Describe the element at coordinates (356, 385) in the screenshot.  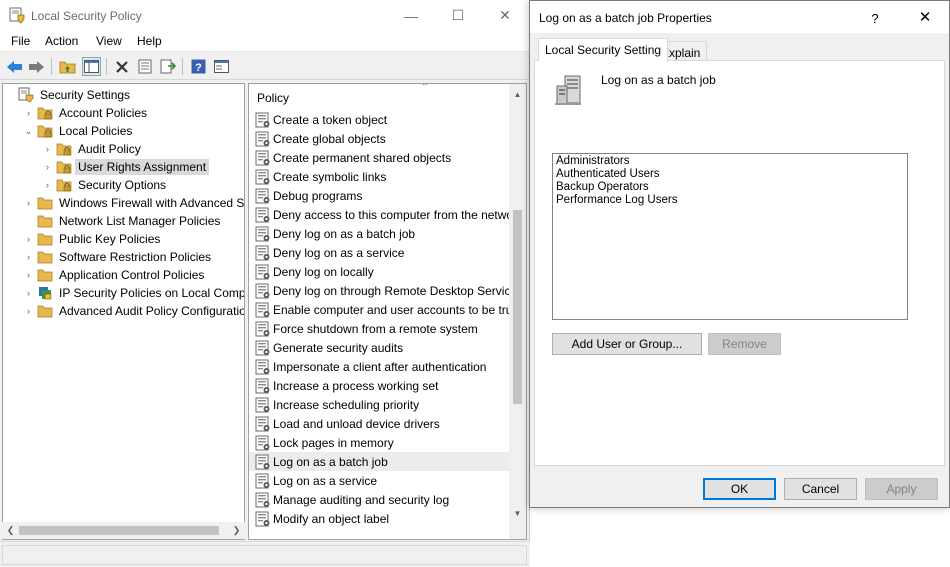
I see `policy-label: Increase a process working set` at that location.